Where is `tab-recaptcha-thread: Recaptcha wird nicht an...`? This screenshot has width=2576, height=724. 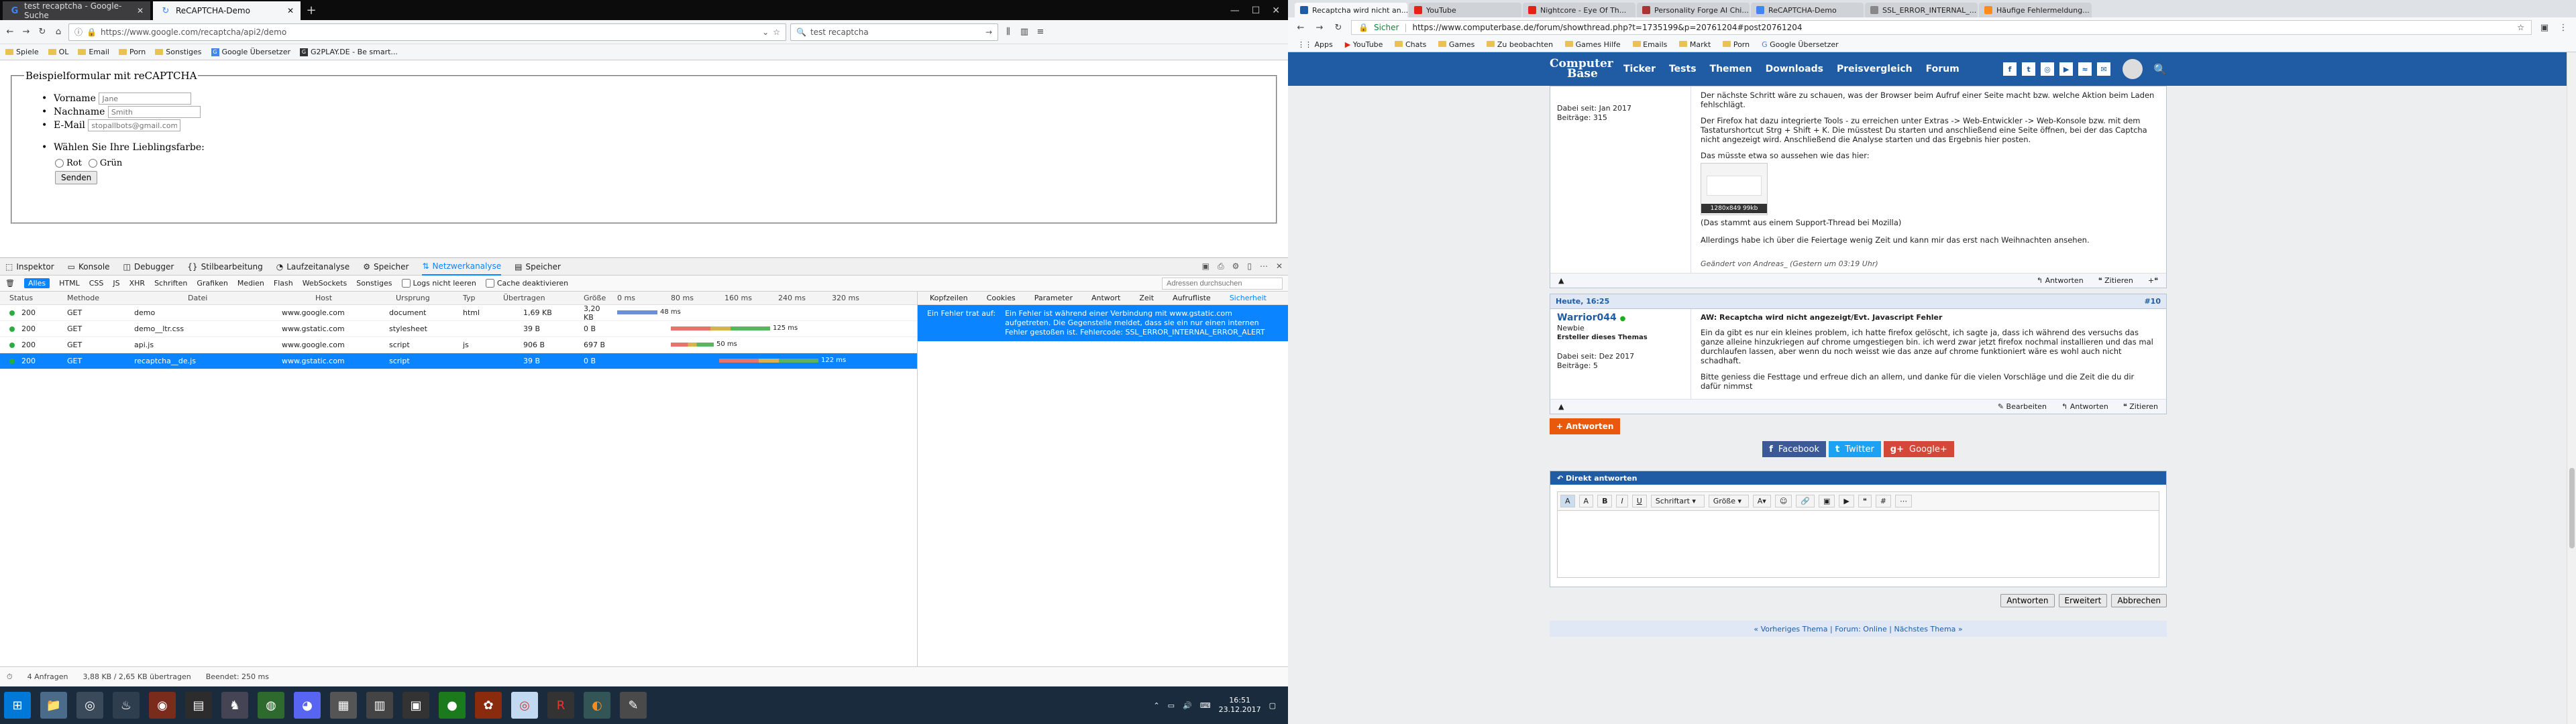 tab-recaptcha-thread: Recaptcha wird nicht an... is located at coordinates (1351, 10).